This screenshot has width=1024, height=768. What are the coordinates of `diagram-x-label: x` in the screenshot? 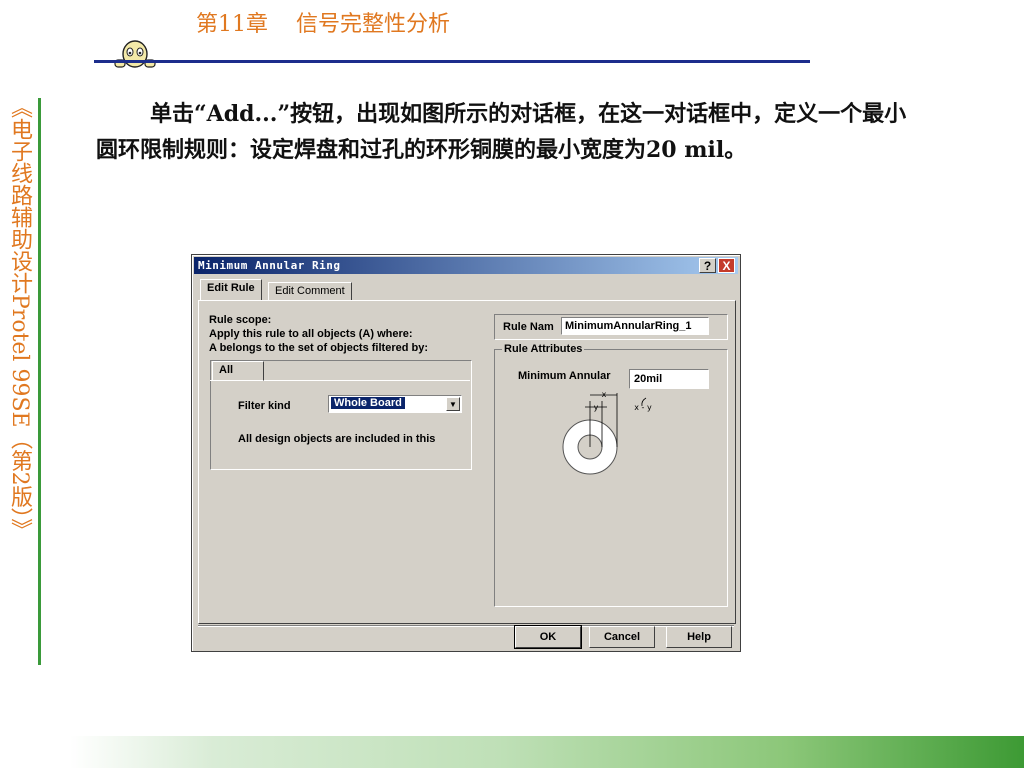 It's located at (604, 394).